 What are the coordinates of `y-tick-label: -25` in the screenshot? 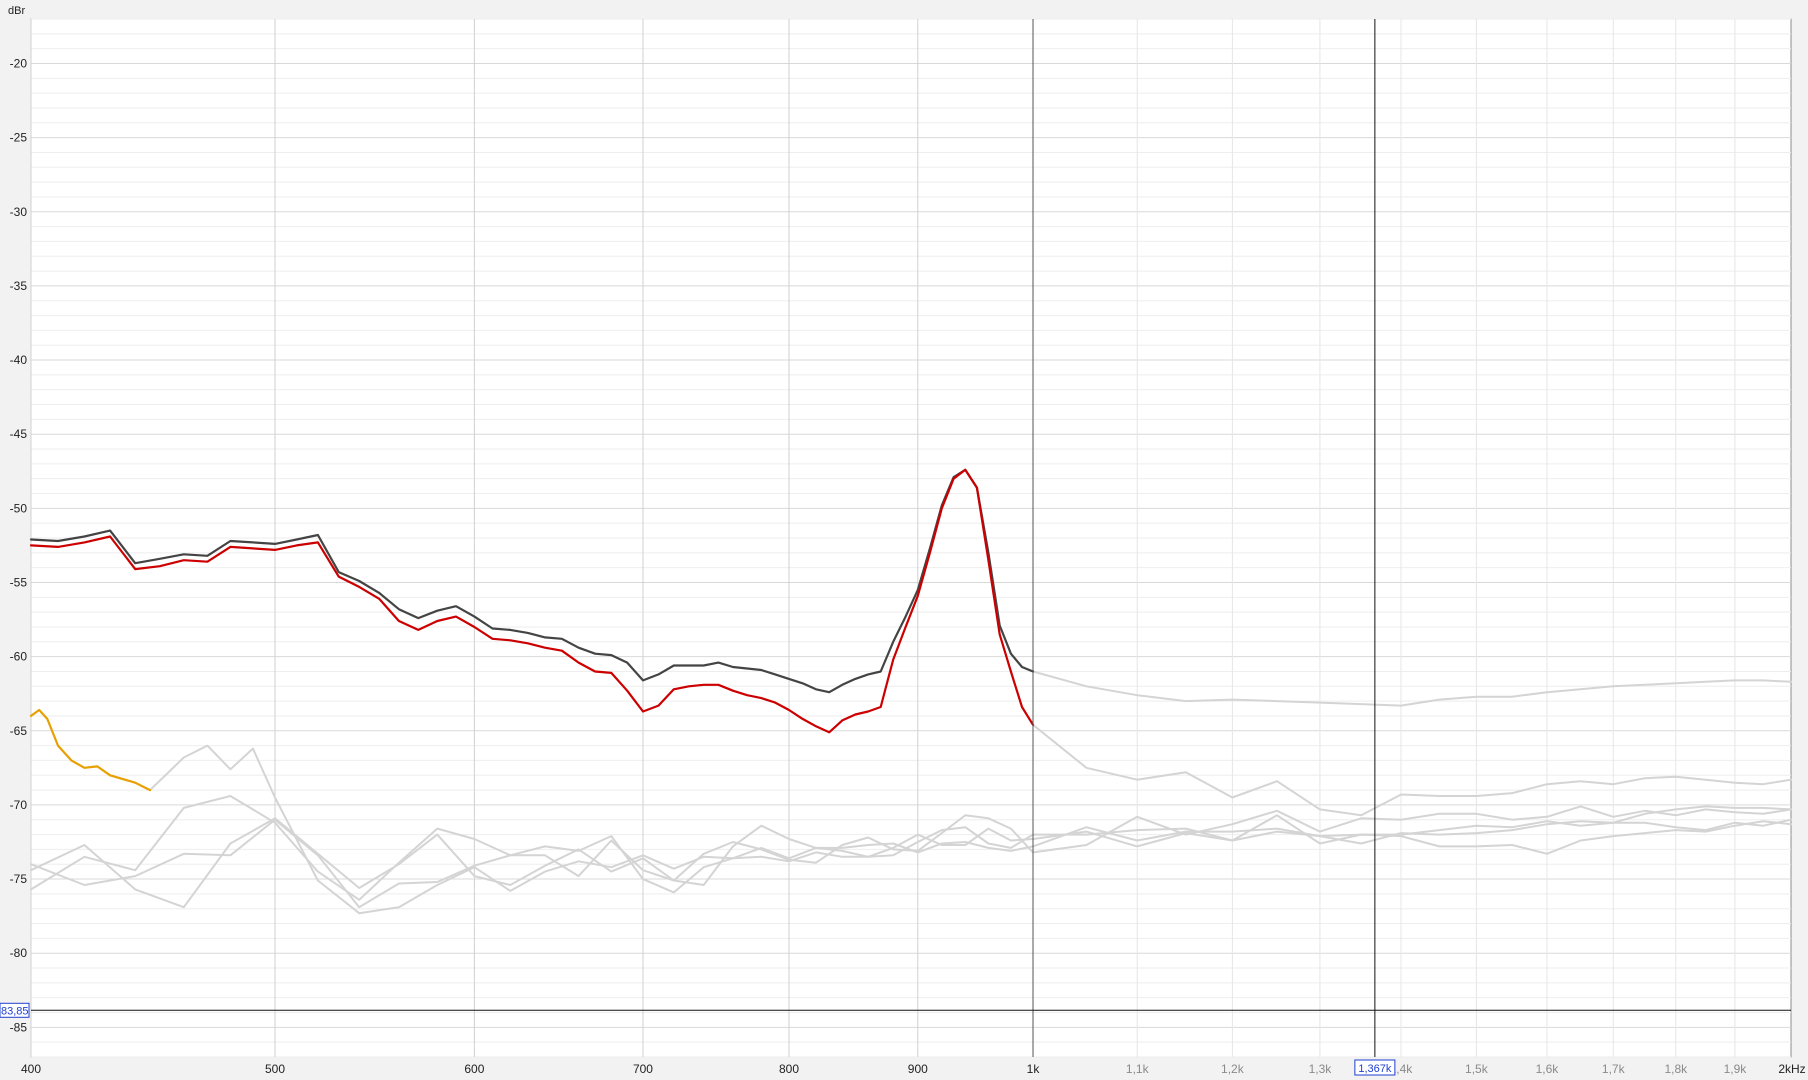 It's located at (19, 138).